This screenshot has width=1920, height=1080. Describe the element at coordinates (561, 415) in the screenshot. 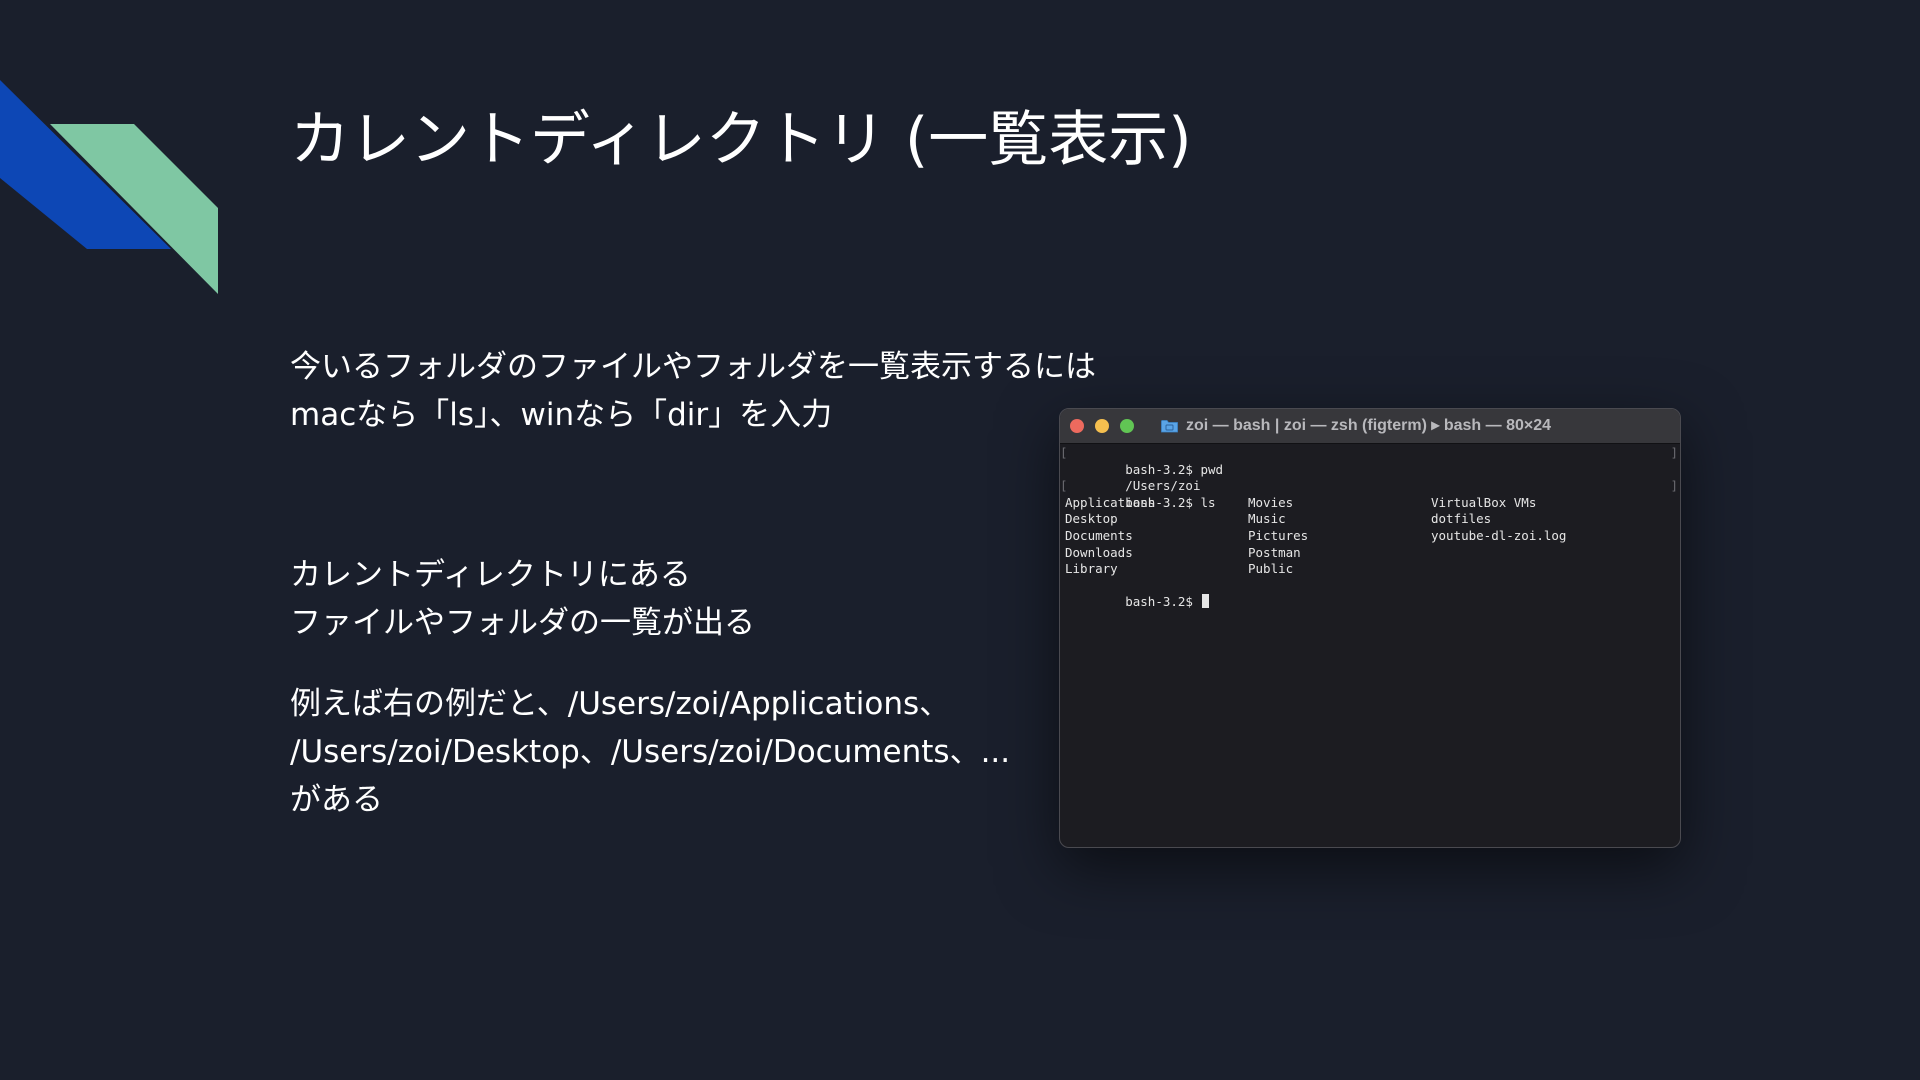

I see `instruction-line-2: macなら「ls」、winなら「dir」を入力` at that location.